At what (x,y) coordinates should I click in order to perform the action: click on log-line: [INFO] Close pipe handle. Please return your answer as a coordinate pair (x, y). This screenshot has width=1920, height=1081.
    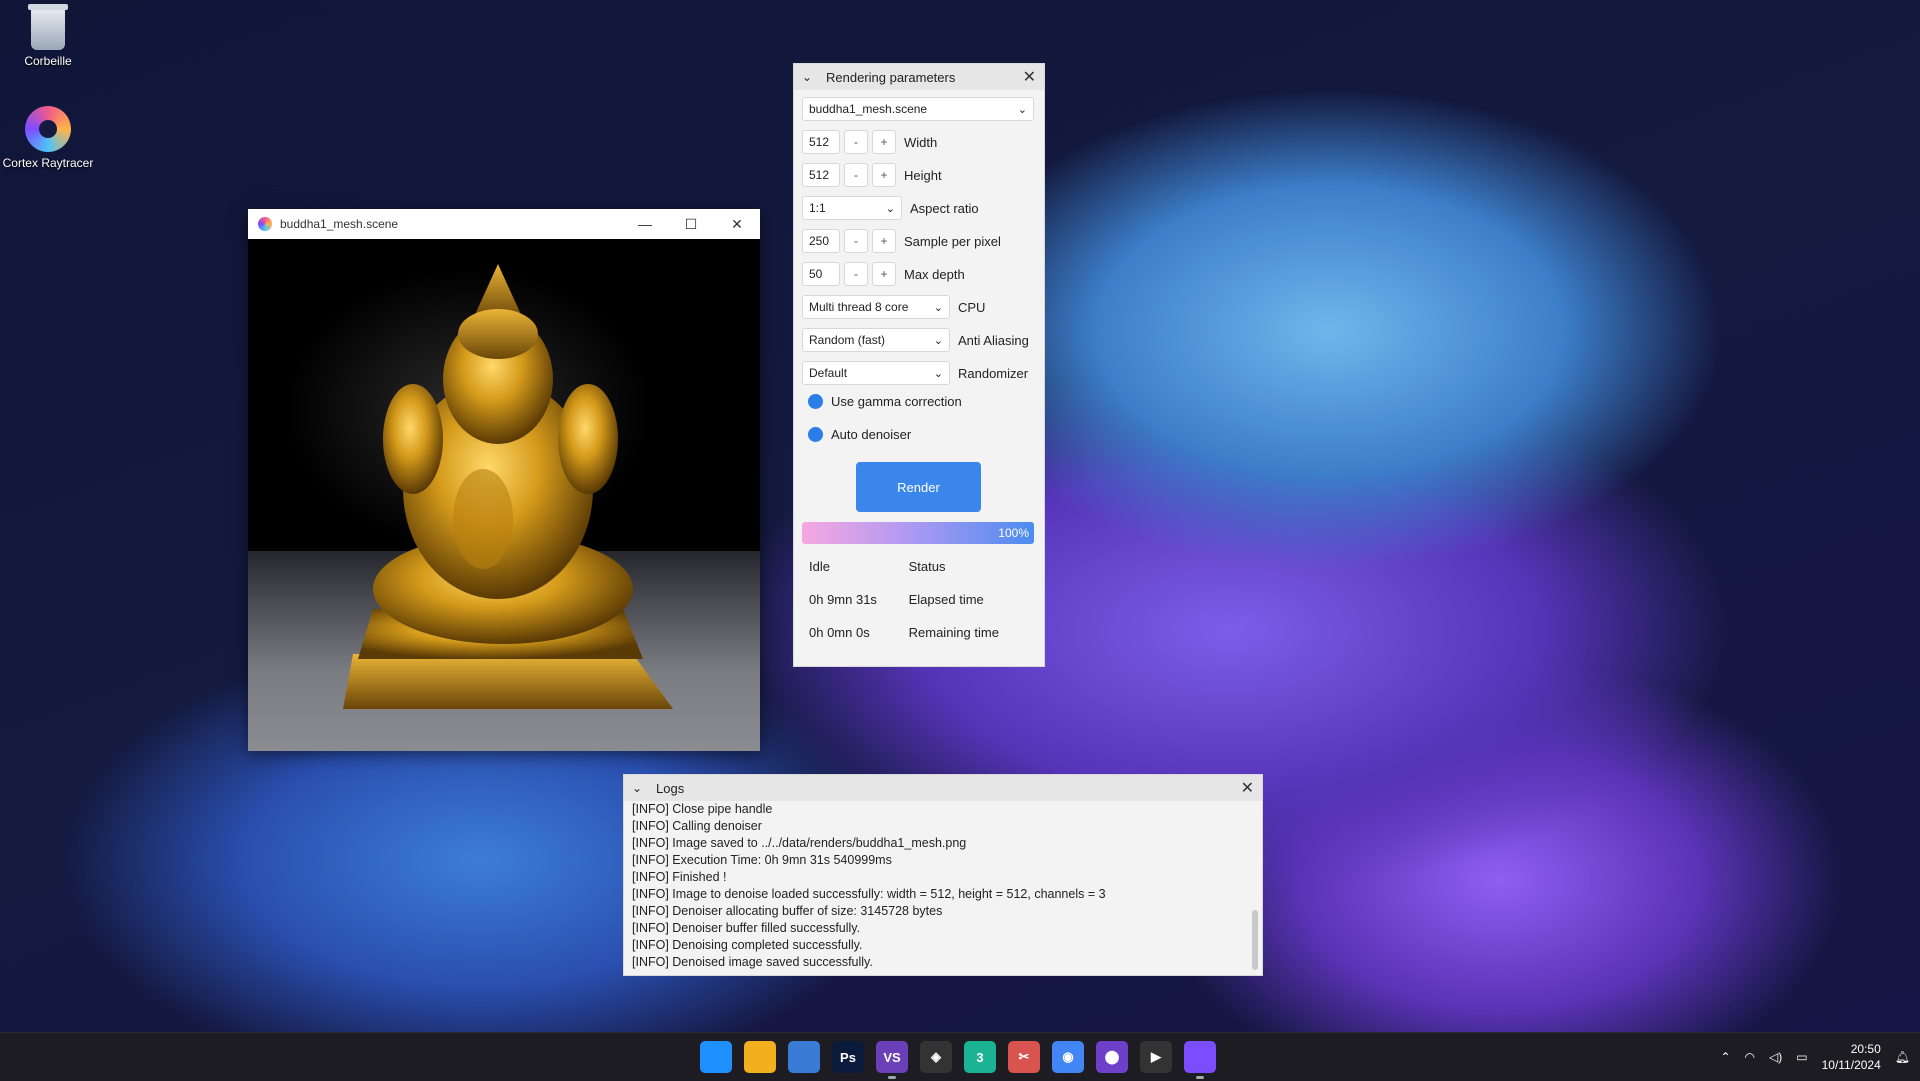
    Looking at the image, I should click on (702, 809).